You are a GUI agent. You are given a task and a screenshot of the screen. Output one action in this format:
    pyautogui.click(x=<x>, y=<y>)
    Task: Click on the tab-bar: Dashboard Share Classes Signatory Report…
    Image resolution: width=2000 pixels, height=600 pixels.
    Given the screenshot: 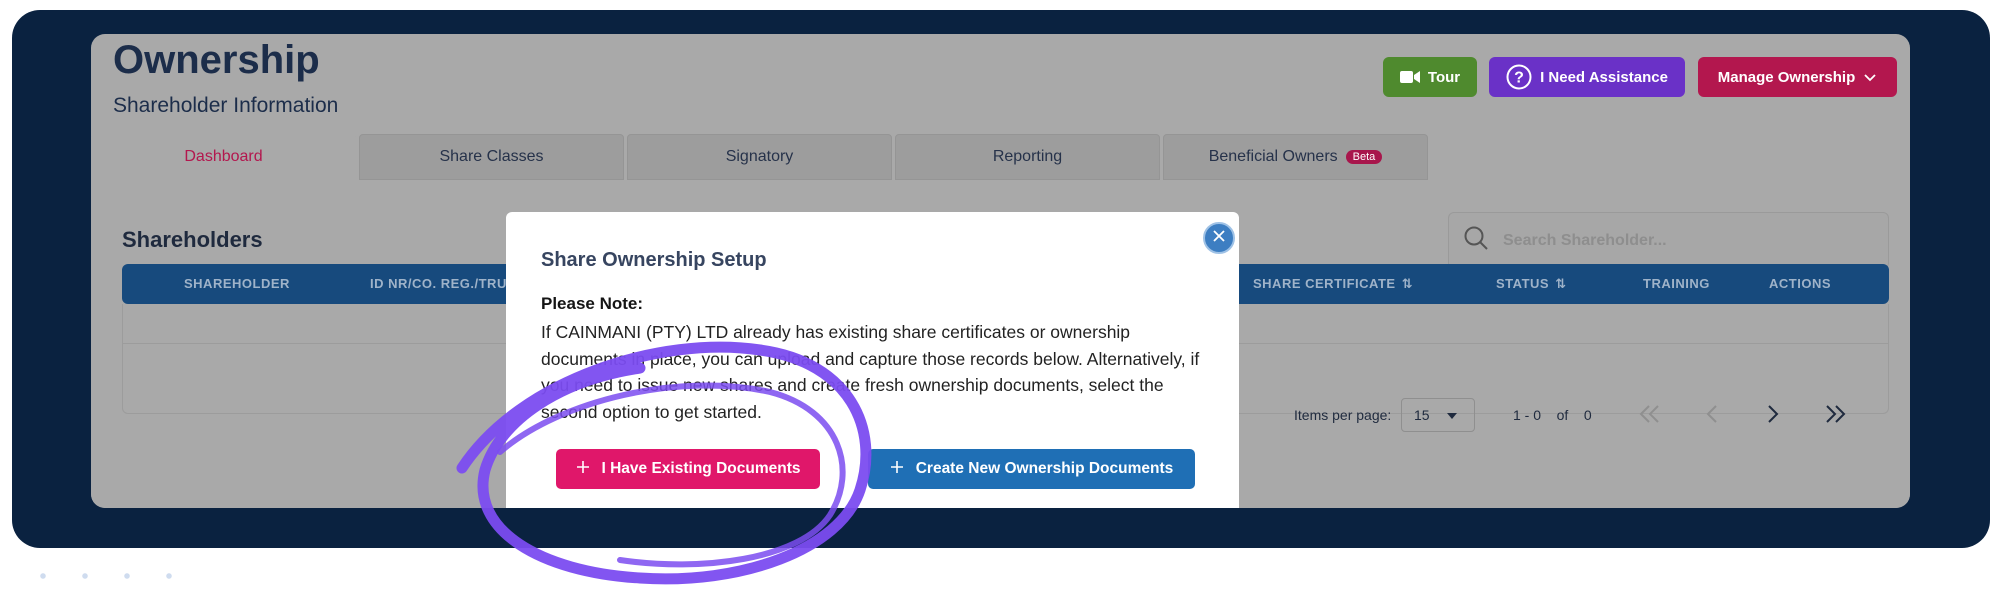 What is the action you would take?
    pyautogui.click(x=1000, y=157)
    